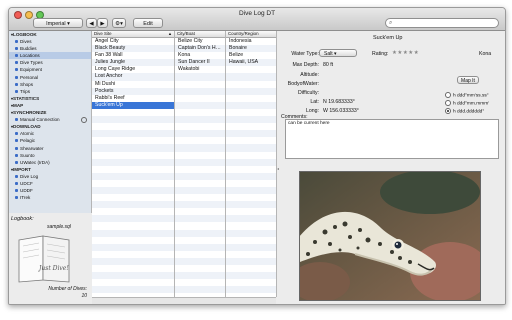  Describe the element at coordinates (405, 53) in the screenshot. I see `rating-stars: ★★★★★` at that location.